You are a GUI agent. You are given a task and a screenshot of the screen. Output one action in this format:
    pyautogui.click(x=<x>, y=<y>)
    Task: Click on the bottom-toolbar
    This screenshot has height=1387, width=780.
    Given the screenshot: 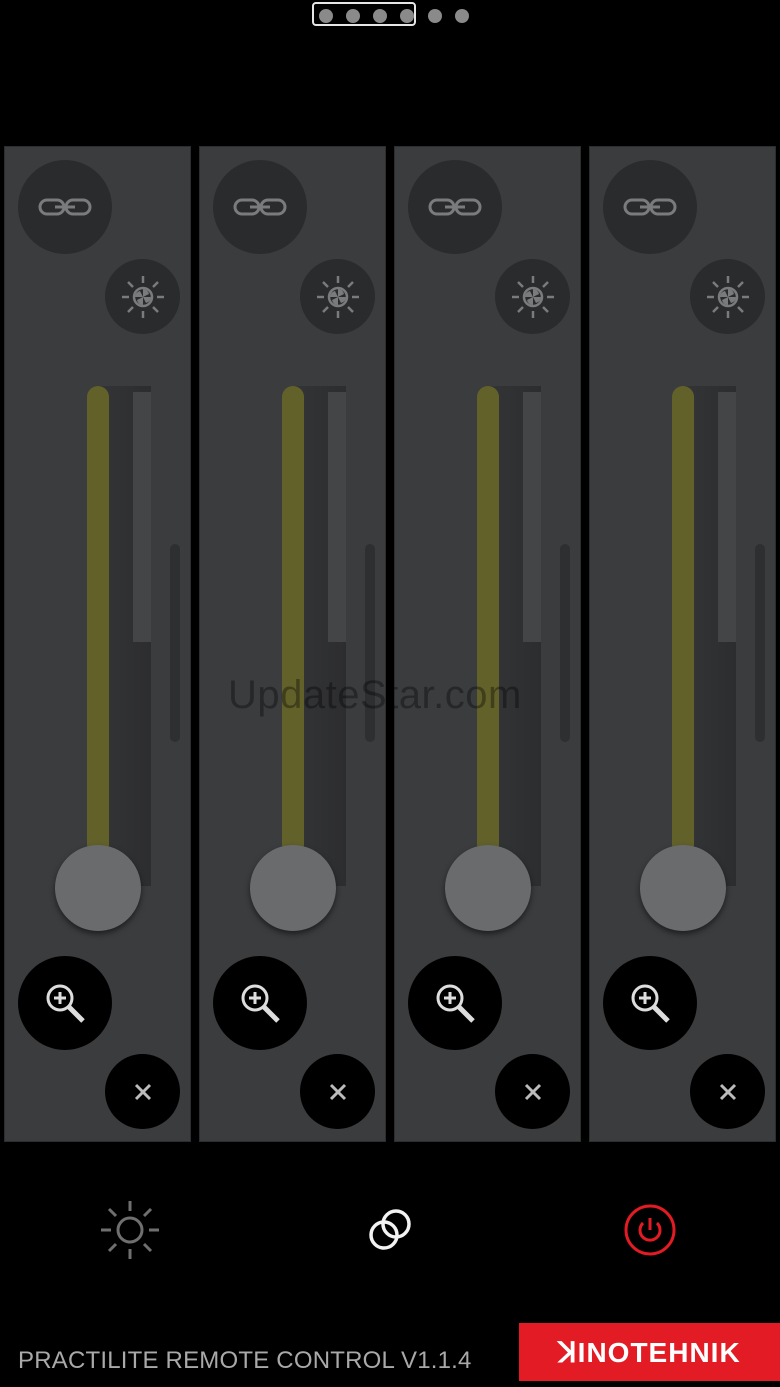 What is the action you would take?
    pyautogui.click(x=390, y=1230)
    